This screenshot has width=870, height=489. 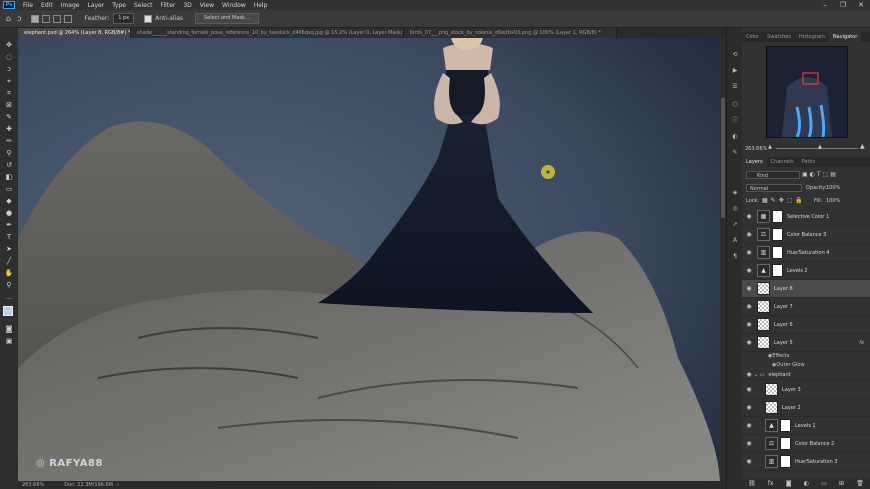 What do you see at coordinates (783, 289) in the screenshot?
I see `layer-name: Layer 8` at bounding box center [783, 289].